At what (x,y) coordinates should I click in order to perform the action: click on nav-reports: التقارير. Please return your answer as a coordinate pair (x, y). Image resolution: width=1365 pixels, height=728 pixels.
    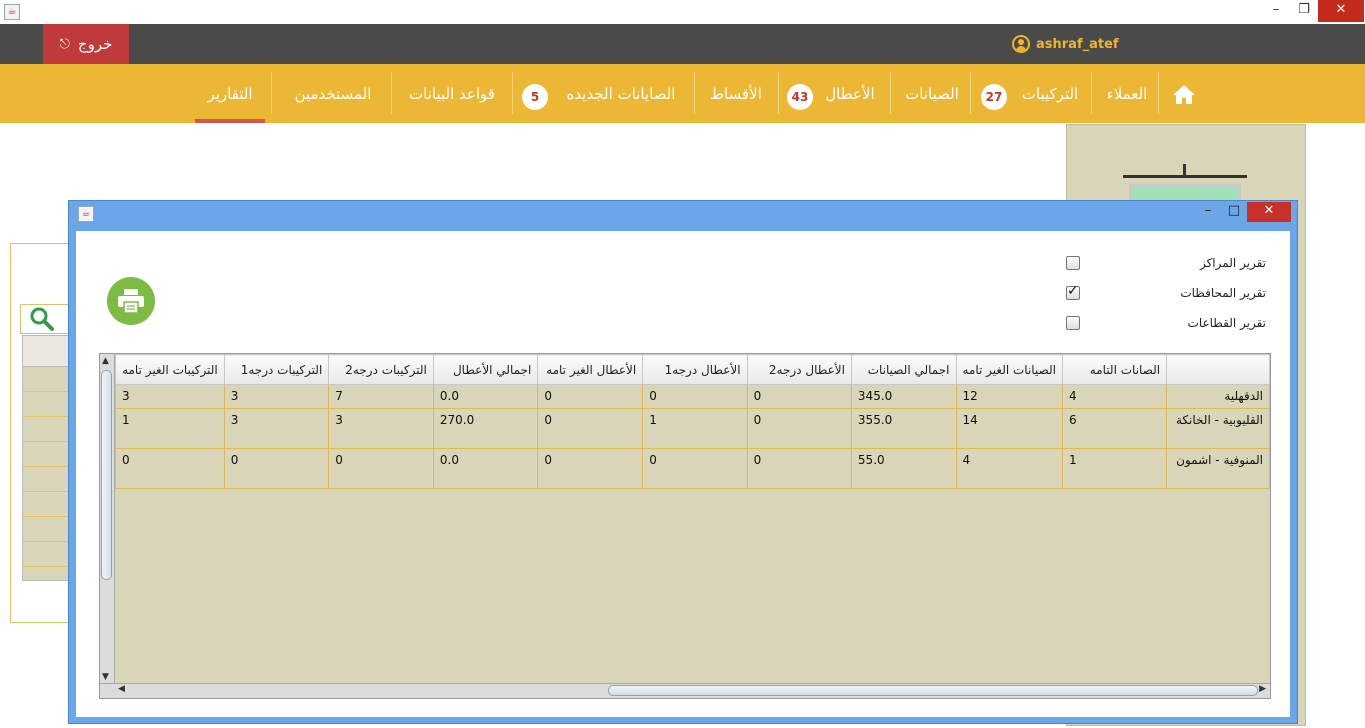
    Looking at the image, I should click on (230, 93).